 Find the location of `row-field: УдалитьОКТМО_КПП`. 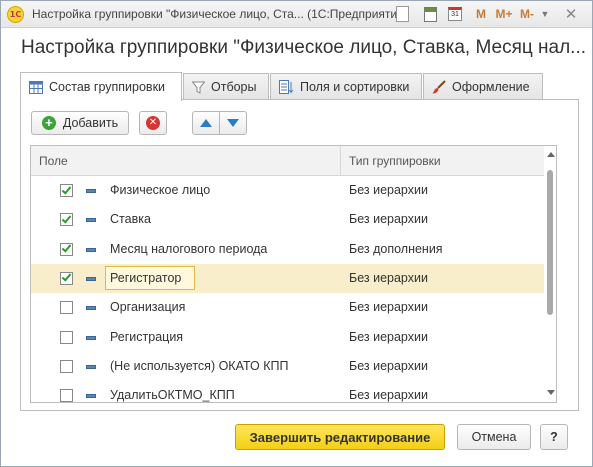

row-field: УдалитьОКТМО_КПП is located at coordinates (172, 395).